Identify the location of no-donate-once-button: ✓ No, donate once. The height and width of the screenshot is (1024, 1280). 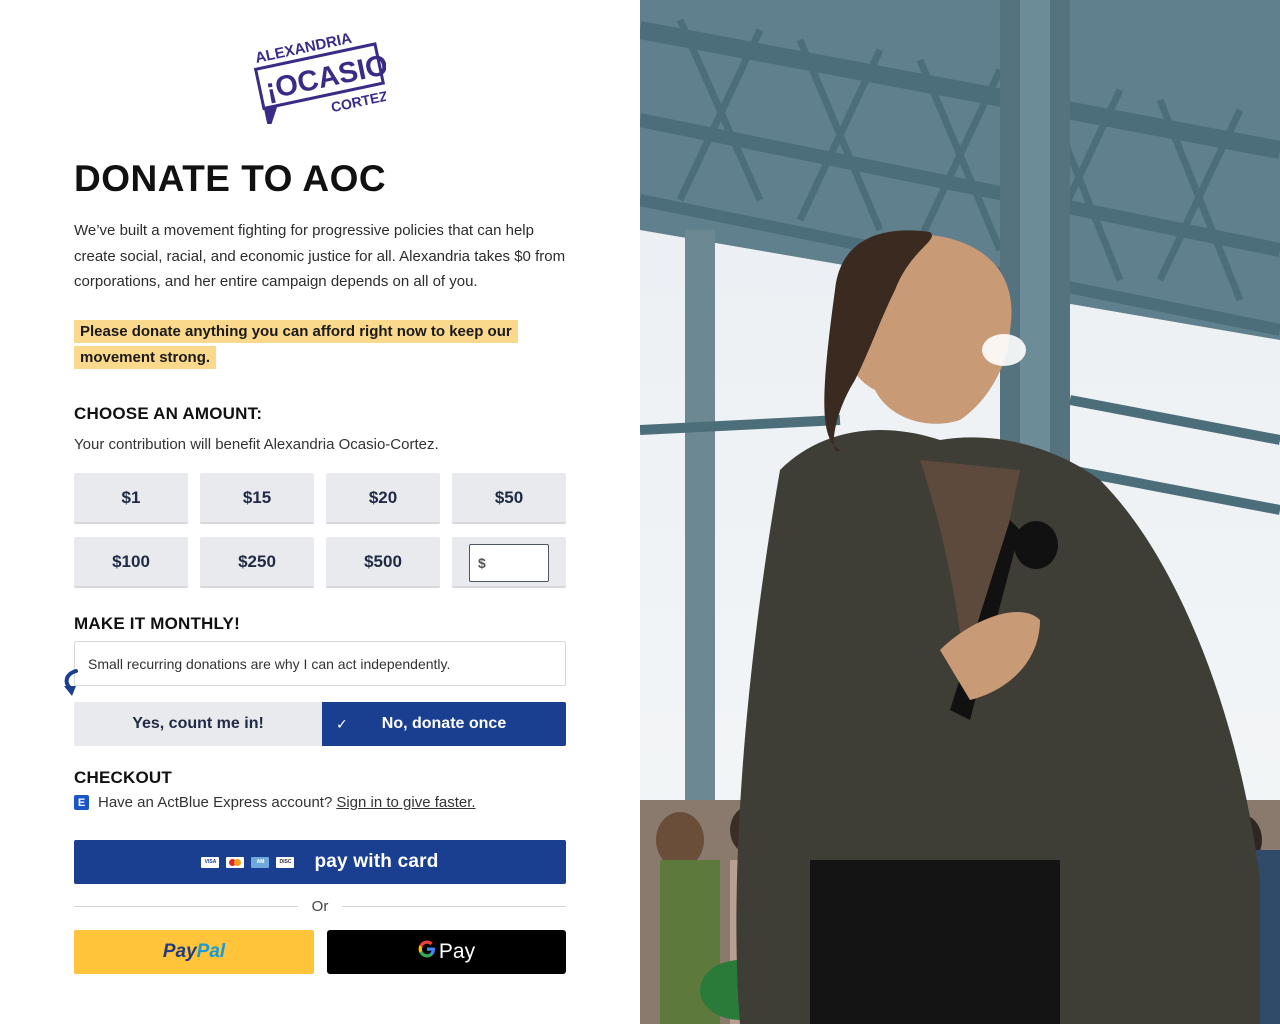
(444, 724).